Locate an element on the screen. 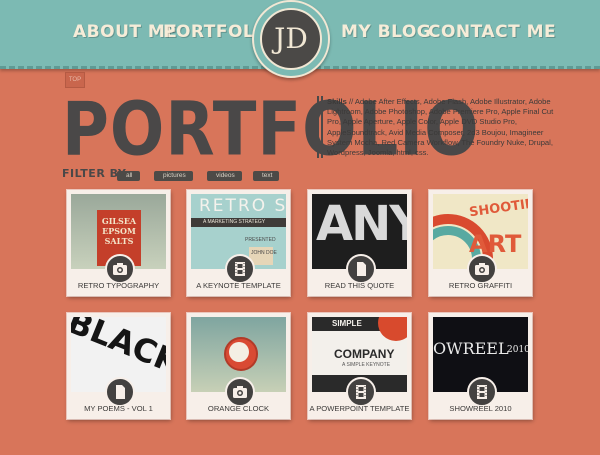 The height and width of the screenshot is (455, 600). thumb-subtitle: A SIMPLE KEYNOTE is located at coordinates (366, 365).